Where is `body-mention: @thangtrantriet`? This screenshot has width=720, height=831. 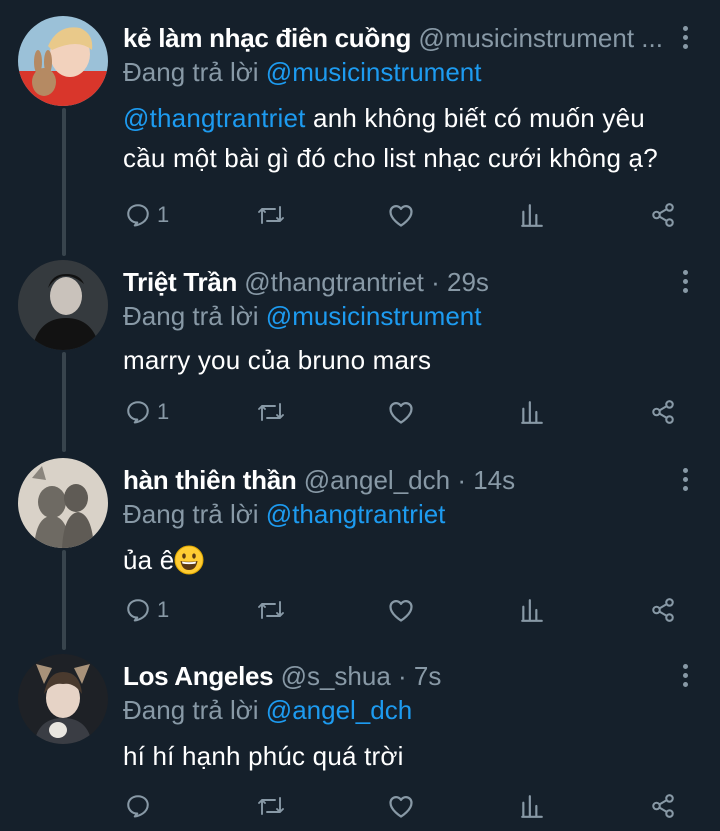
body-mention: @thangtrantriet is located at coordinates (214, 118).